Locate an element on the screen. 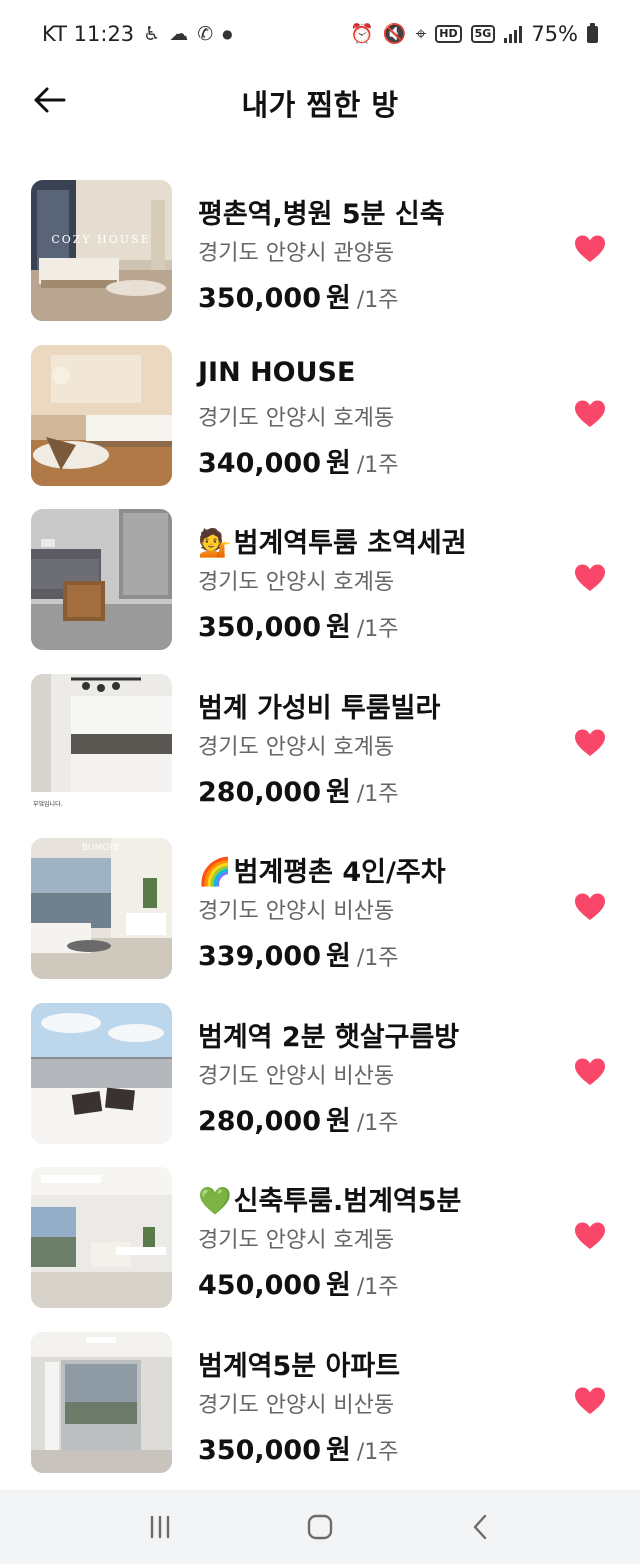  listing-title-text: 범계역5분 아파트 is located at coordinates (299, 1366).